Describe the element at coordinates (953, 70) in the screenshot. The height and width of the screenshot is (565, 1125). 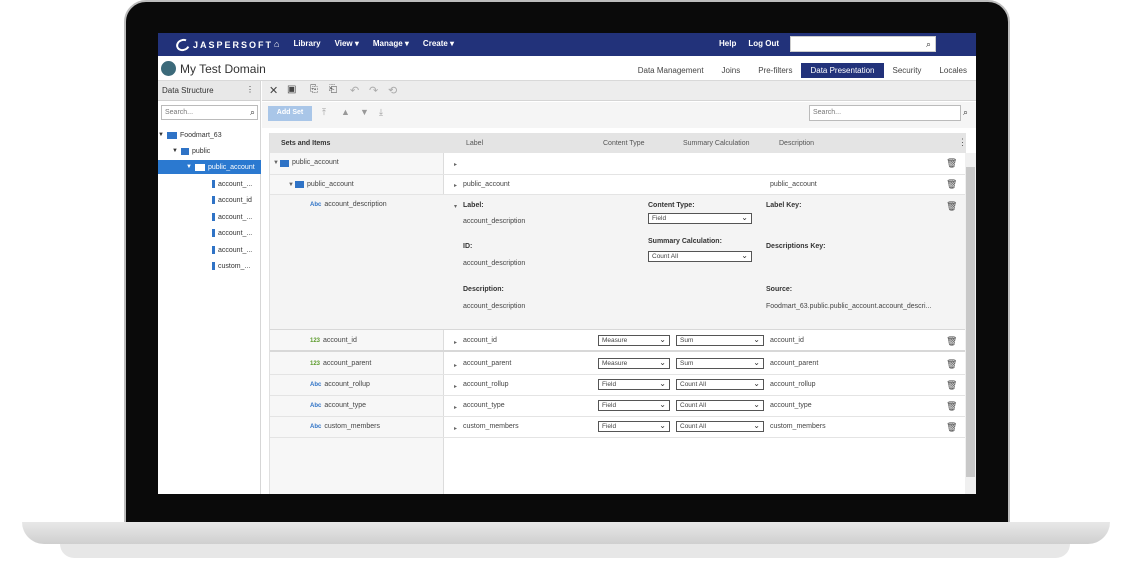
I see `tab-locales: Locales` at that location.